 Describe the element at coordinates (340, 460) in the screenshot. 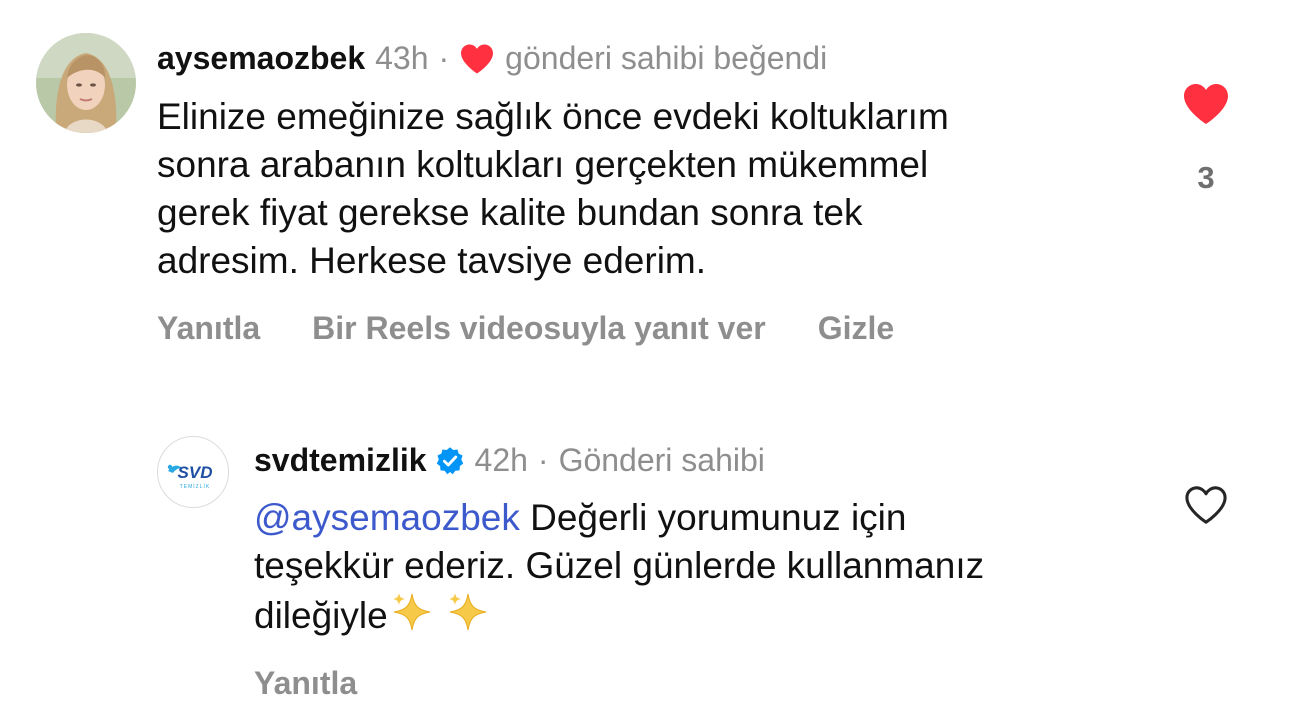

I see `reply-username: svdtemizlik` at that location.